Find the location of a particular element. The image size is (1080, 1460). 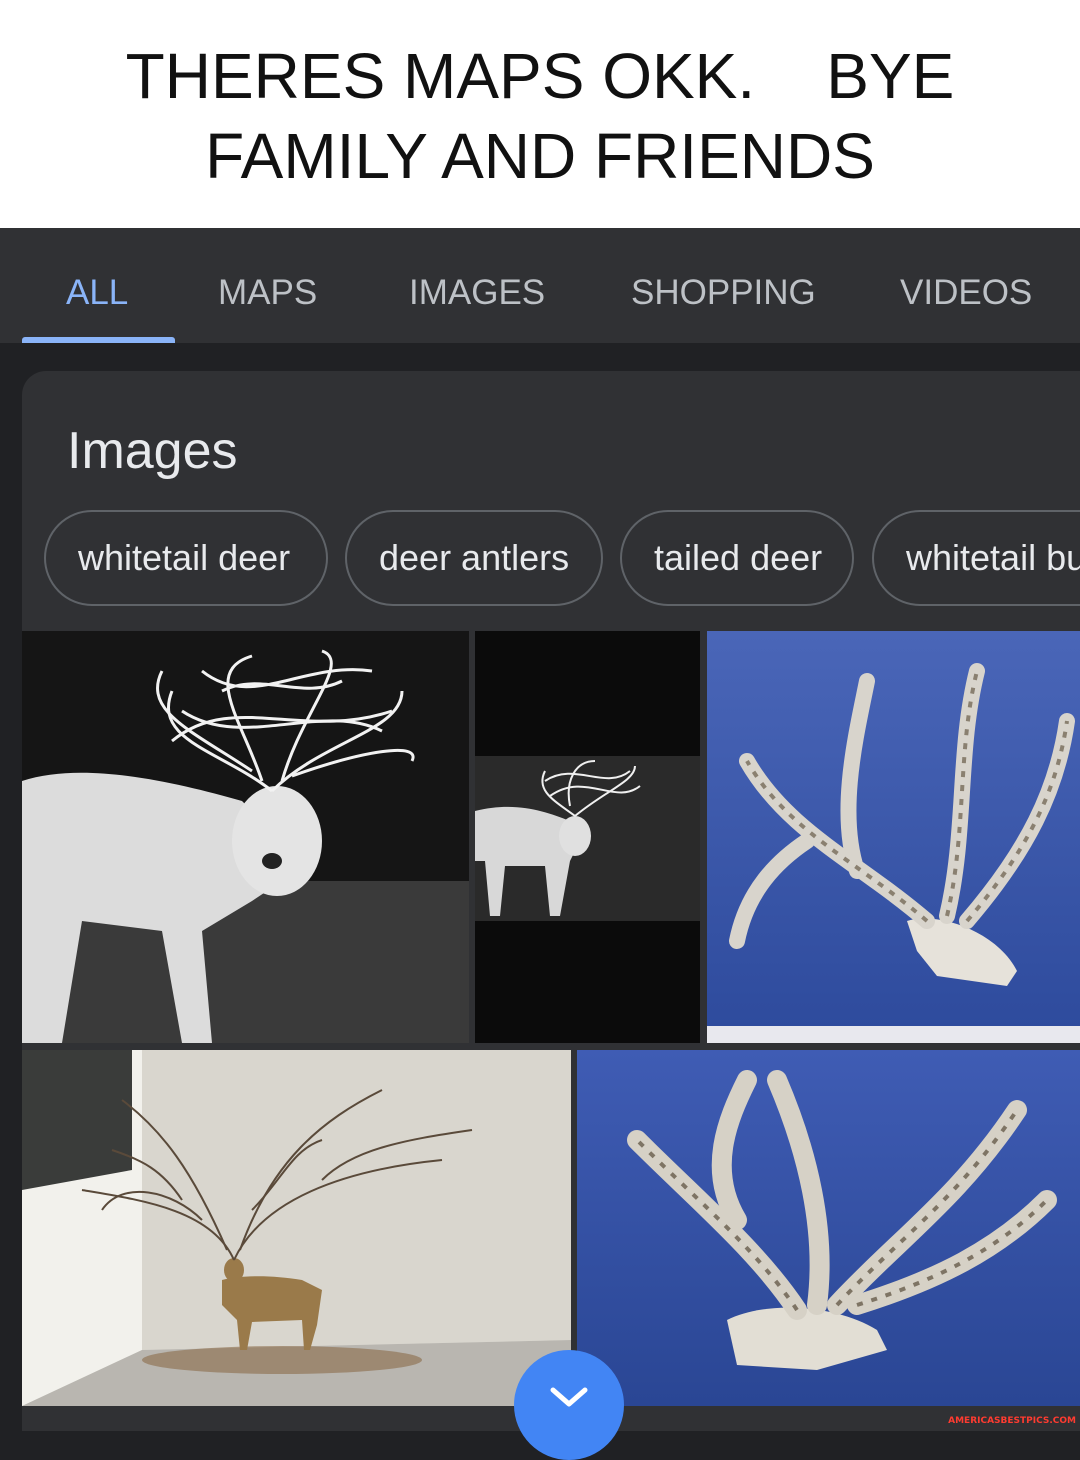

image-result-deer-sculpture is located at coordinates (296, 1228).